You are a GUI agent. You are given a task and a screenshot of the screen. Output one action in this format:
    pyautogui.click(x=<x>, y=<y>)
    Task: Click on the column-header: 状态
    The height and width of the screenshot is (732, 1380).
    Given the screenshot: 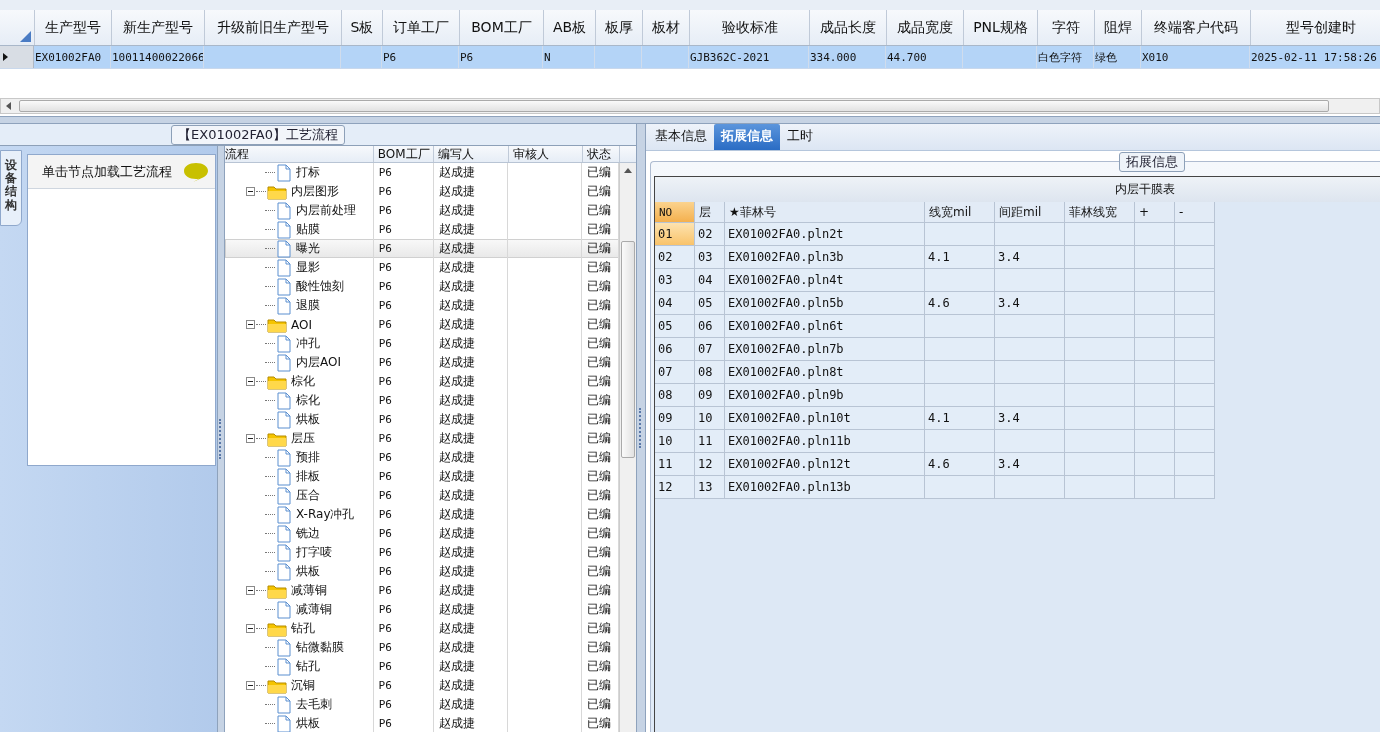 What is the action you would take?
    pyautogui.click(x=601, y=154)
    